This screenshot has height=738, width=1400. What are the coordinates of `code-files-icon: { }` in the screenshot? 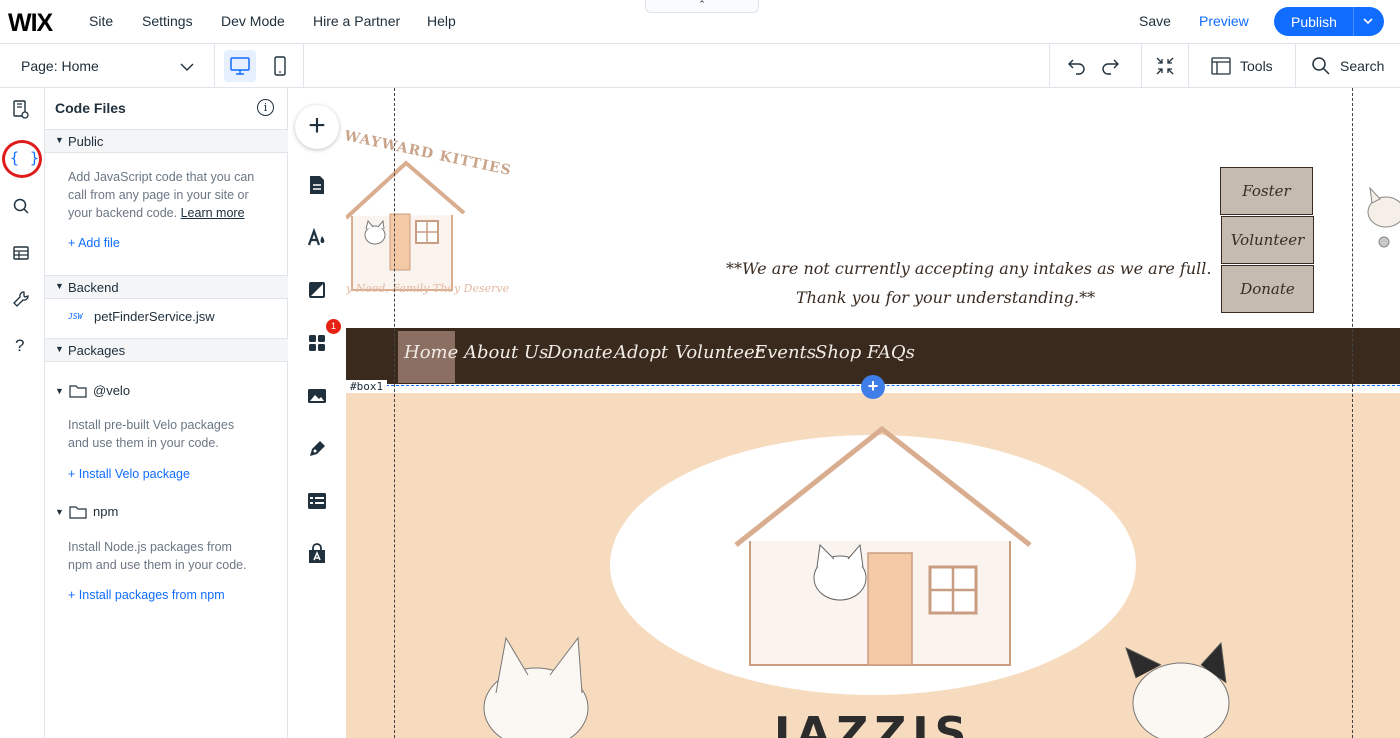 It's located at (25, 158).